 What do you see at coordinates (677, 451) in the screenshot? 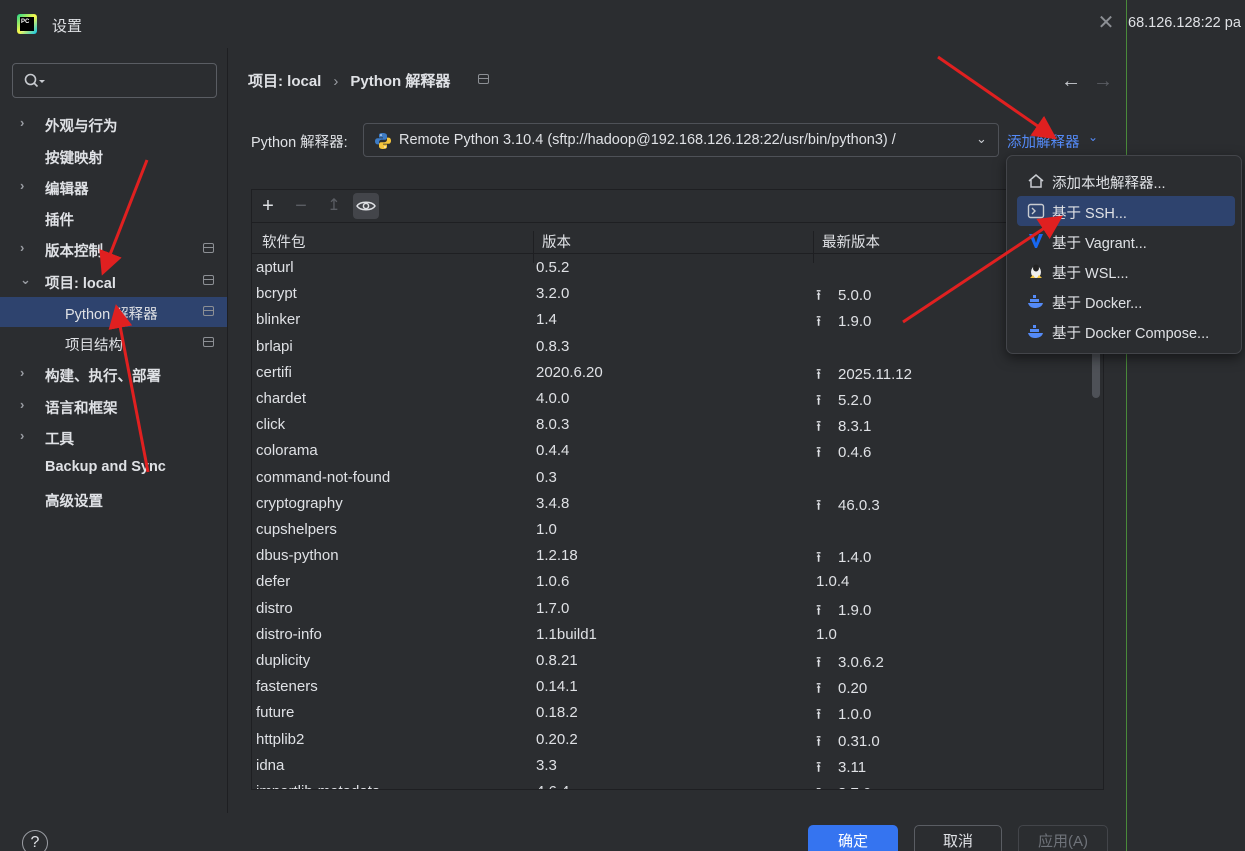
I see `table-row: colorama 0.4.4 ⭱ 0.4.6` at bounding box center [677, 451].